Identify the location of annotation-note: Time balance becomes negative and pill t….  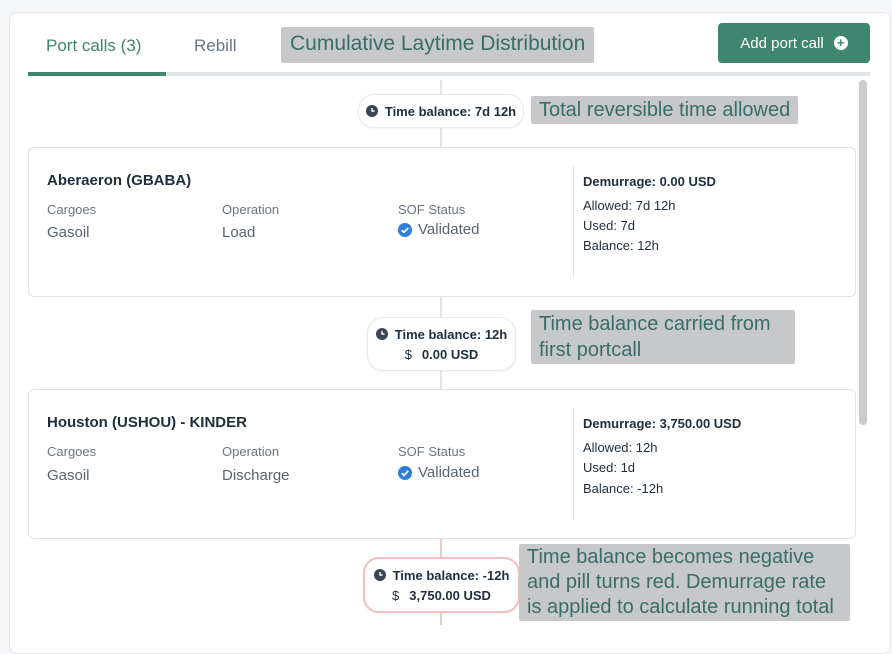
(684, 582).